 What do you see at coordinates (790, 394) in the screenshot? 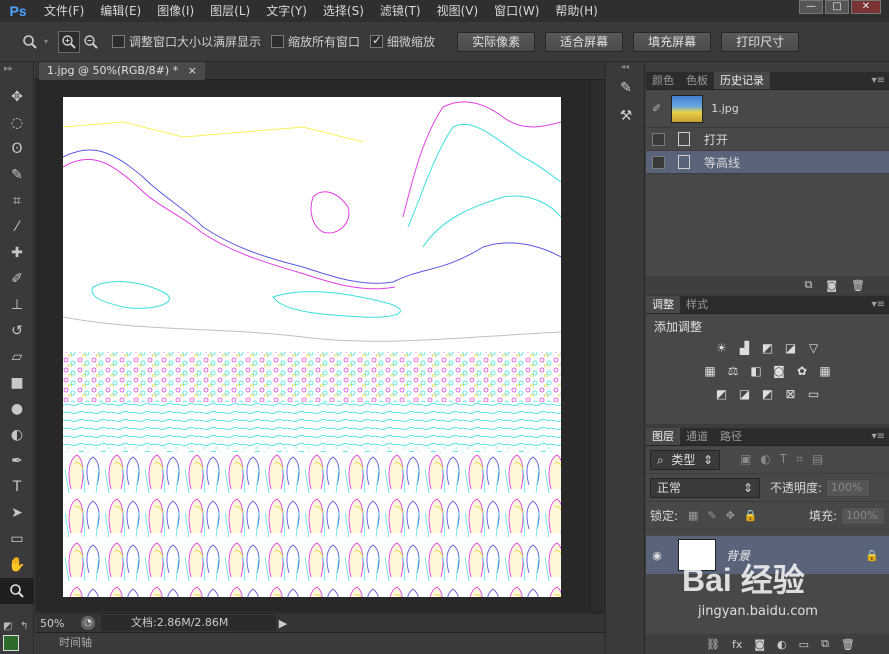
I see `selective-color-icon: ⊠` at bounding box center [790, 394].